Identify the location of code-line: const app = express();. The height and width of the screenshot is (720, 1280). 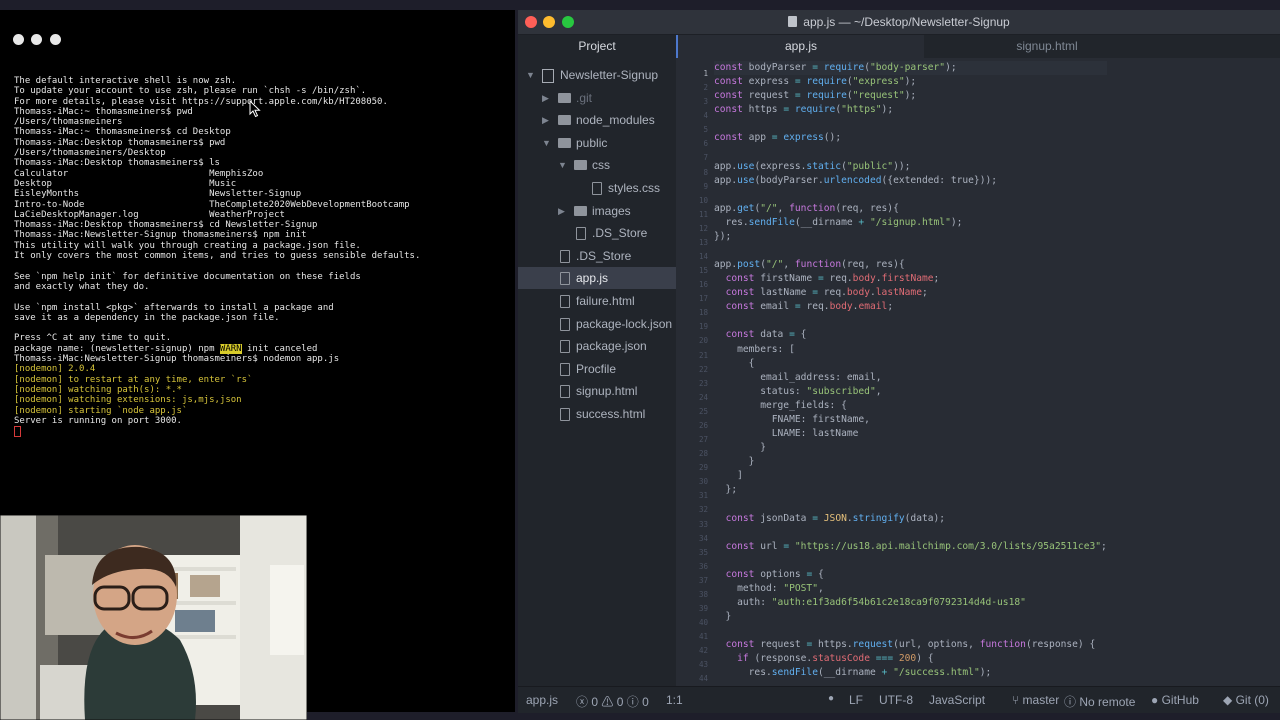
(910, 138).